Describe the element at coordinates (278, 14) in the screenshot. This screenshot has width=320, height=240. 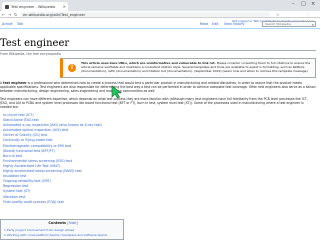
I see `star-icon: ☆` at that location.